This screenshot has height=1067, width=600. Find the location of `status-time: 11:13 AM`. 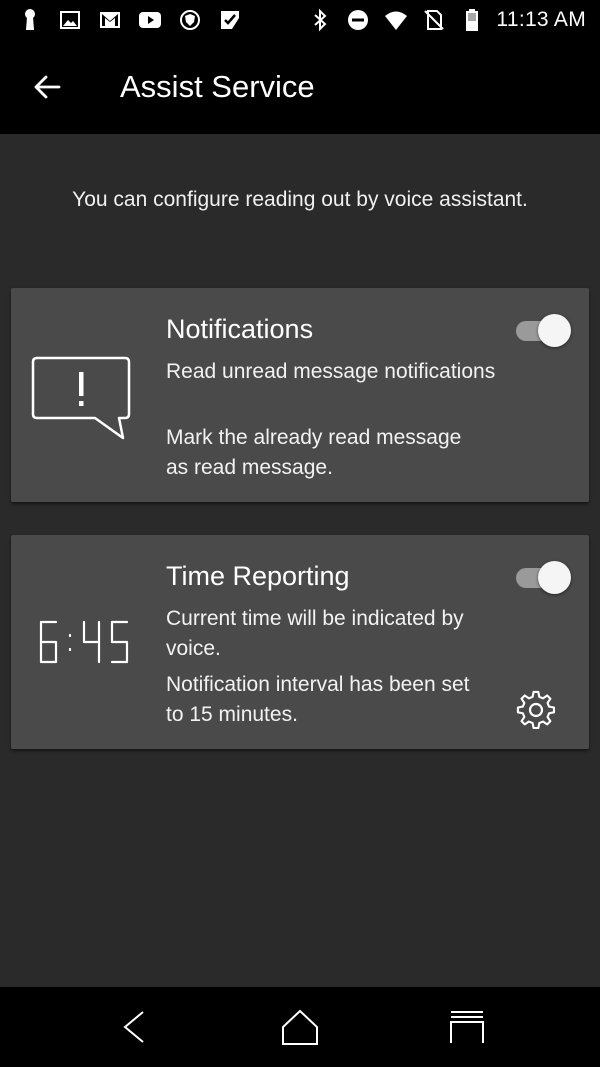

status-time: 11:13 AM is located at coordinates (541, 19).